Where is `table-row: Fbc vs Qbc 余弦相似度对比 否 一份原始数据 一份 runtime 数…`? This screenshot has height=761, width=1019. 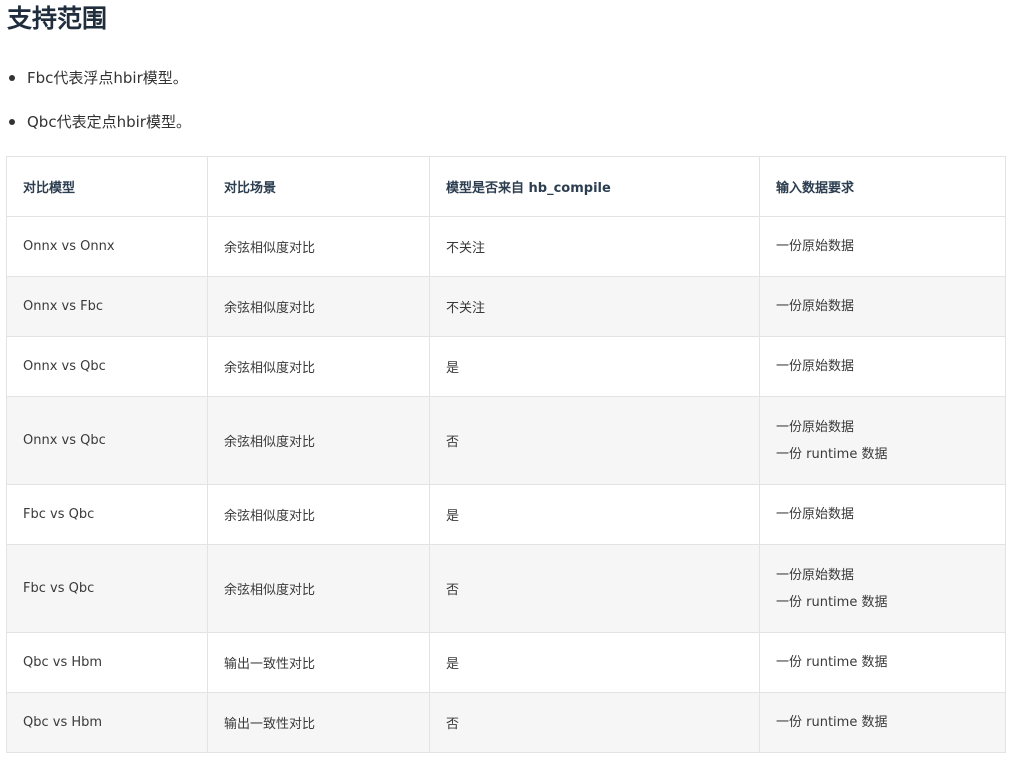 table-row: Fbc vs Qbc 余弦相似度对比 否 一份原始数据 一份 runtime 数… is located at coordinates (506, 588).